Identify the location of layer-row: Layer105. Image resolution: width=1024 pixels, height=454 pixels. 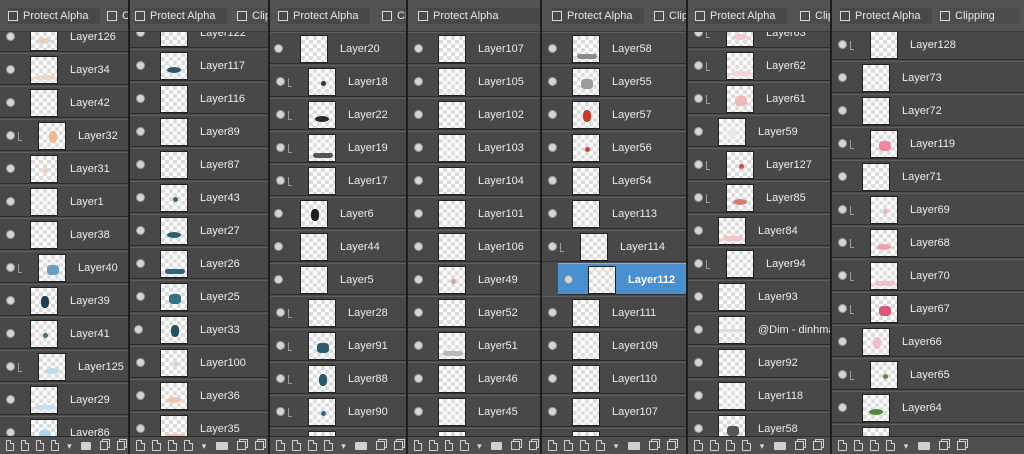
(474, 81).